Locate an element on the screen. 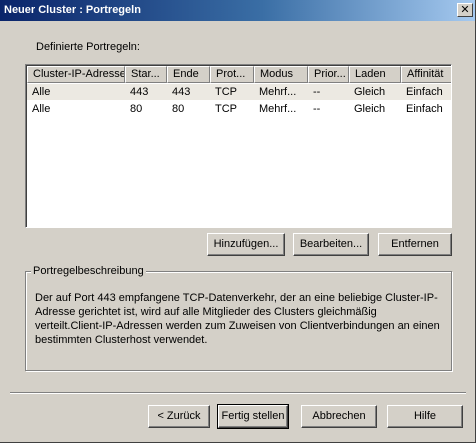 This screenshot has height=443, width=476. help-button: Hilfe is located at coordinates (425, 416).